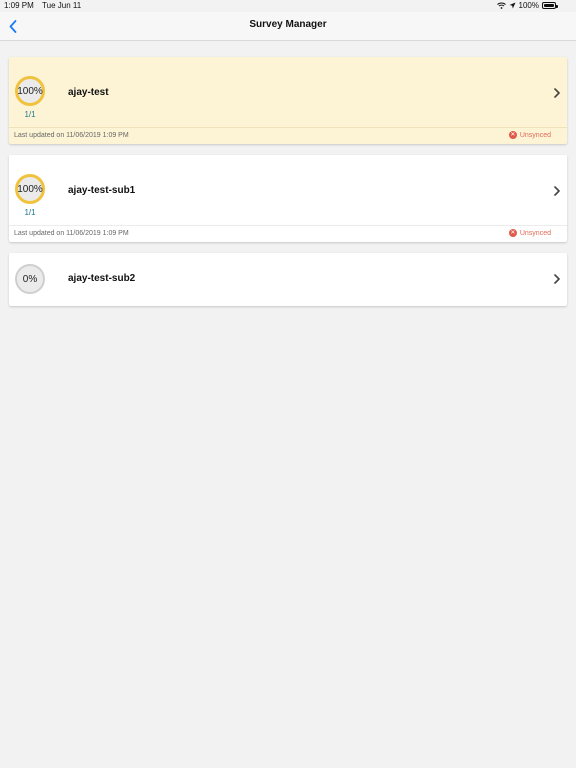 Image resolution: width=576 pixels, height=768 pixels. I want to click on location-arrow-icon, so click(512, 5).